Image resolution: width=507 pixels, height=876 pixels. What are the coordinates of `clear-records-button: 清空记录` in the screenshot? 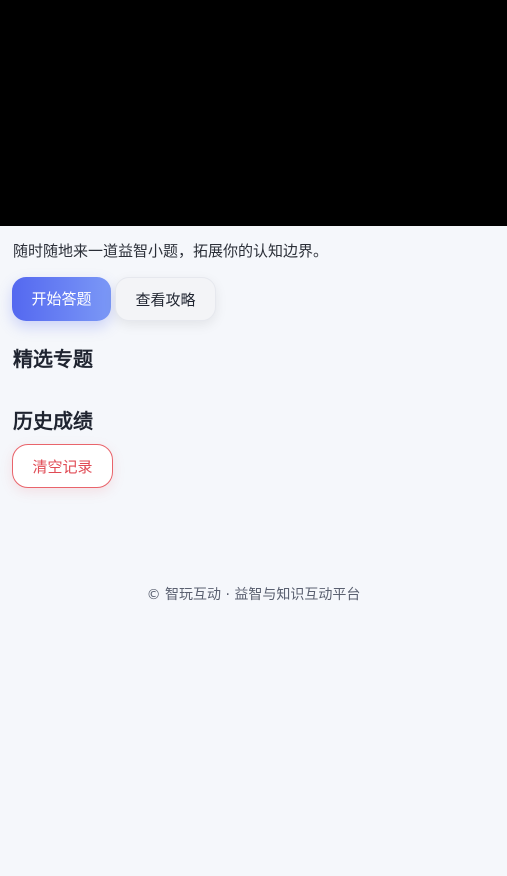 It's located at (62, 466).